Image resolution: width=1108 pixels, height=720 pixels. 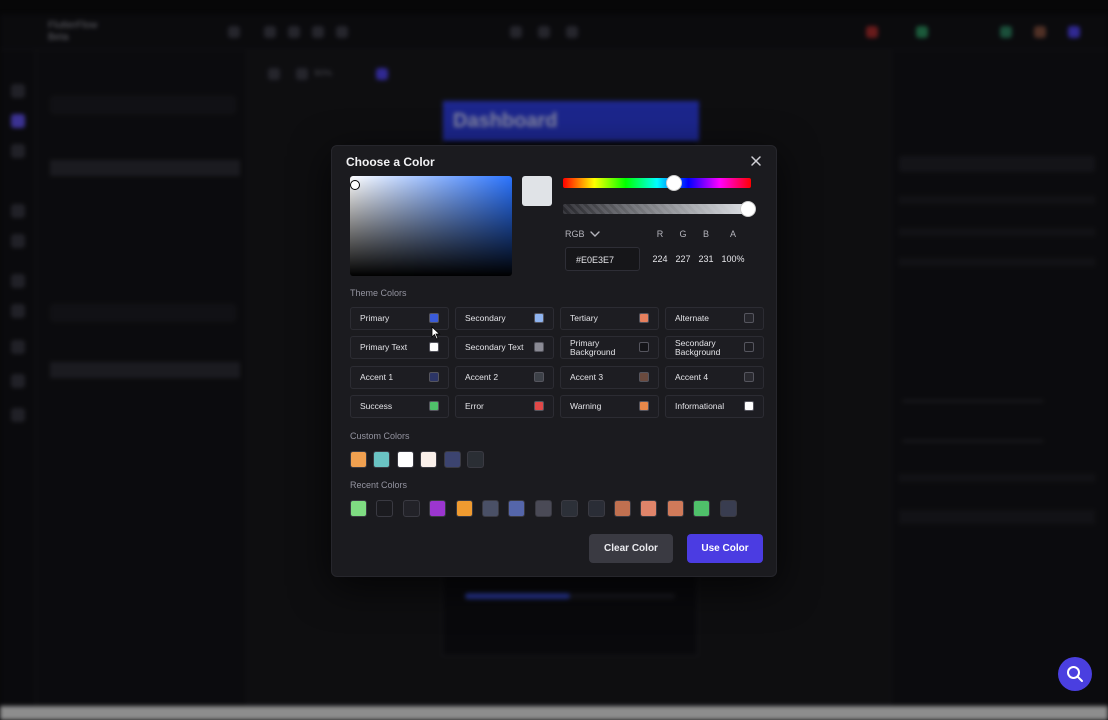 What do you see at coordinates (609, 318) in the screenshot?
I see `theme-color-tertiary: Tertiary` at bounding box center [609, 318].